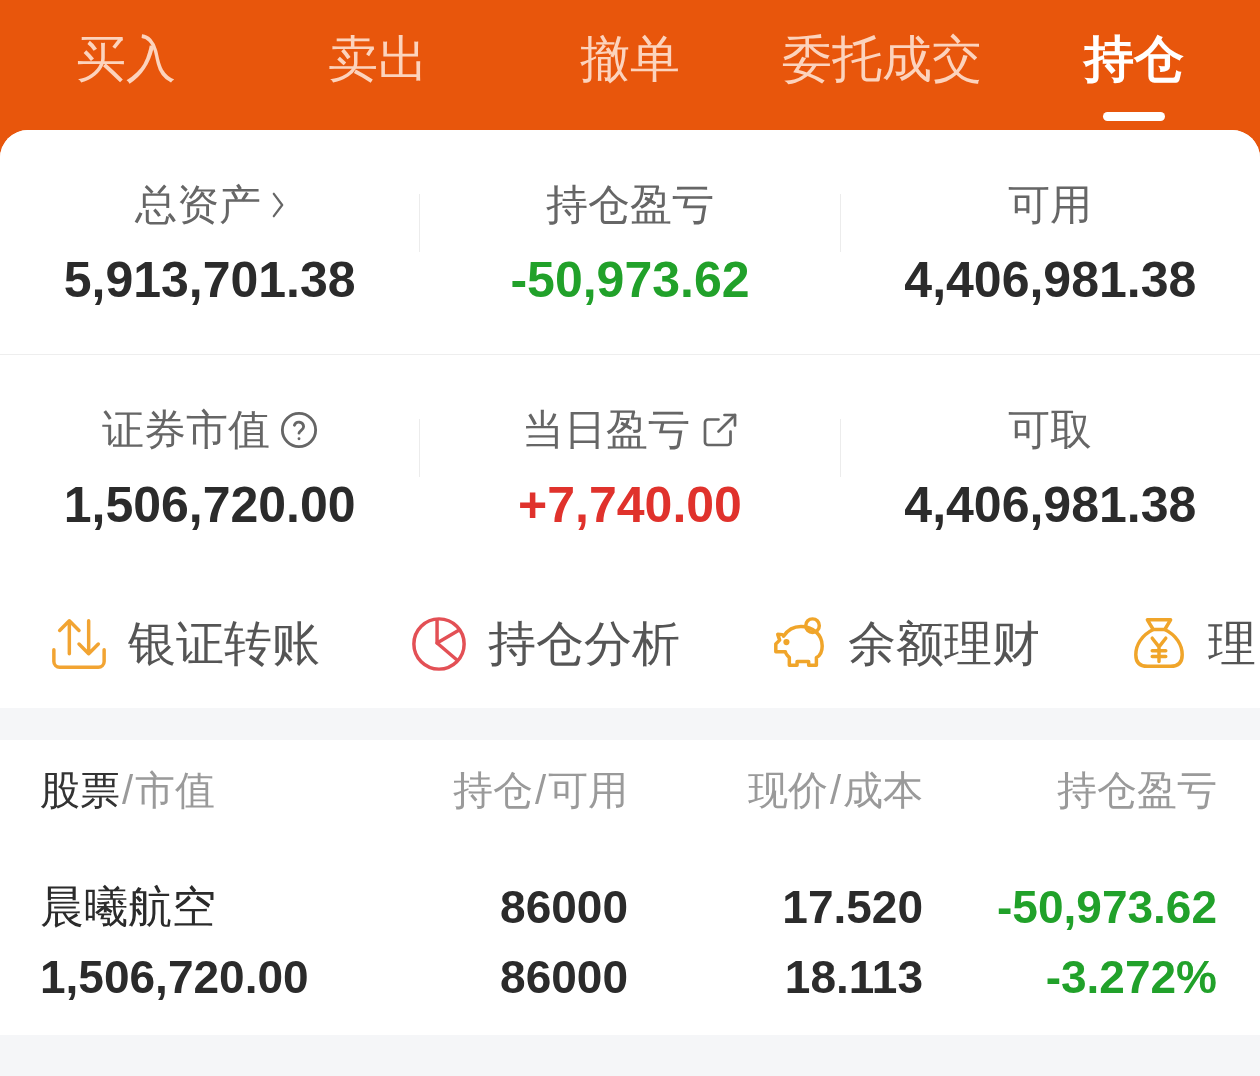  What do you see at coordinates (944, 644) in the screenshot?
I see `shortcut-link: 余额理财` at bounding box center [944, 644].